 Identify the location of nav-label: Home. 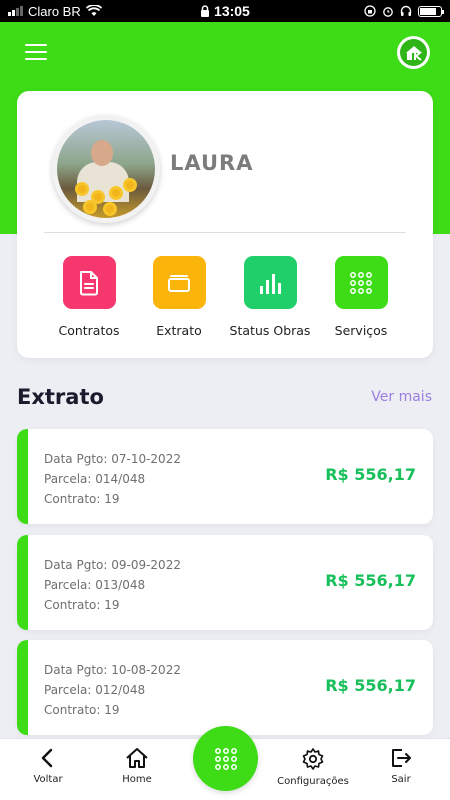
(137, 779).